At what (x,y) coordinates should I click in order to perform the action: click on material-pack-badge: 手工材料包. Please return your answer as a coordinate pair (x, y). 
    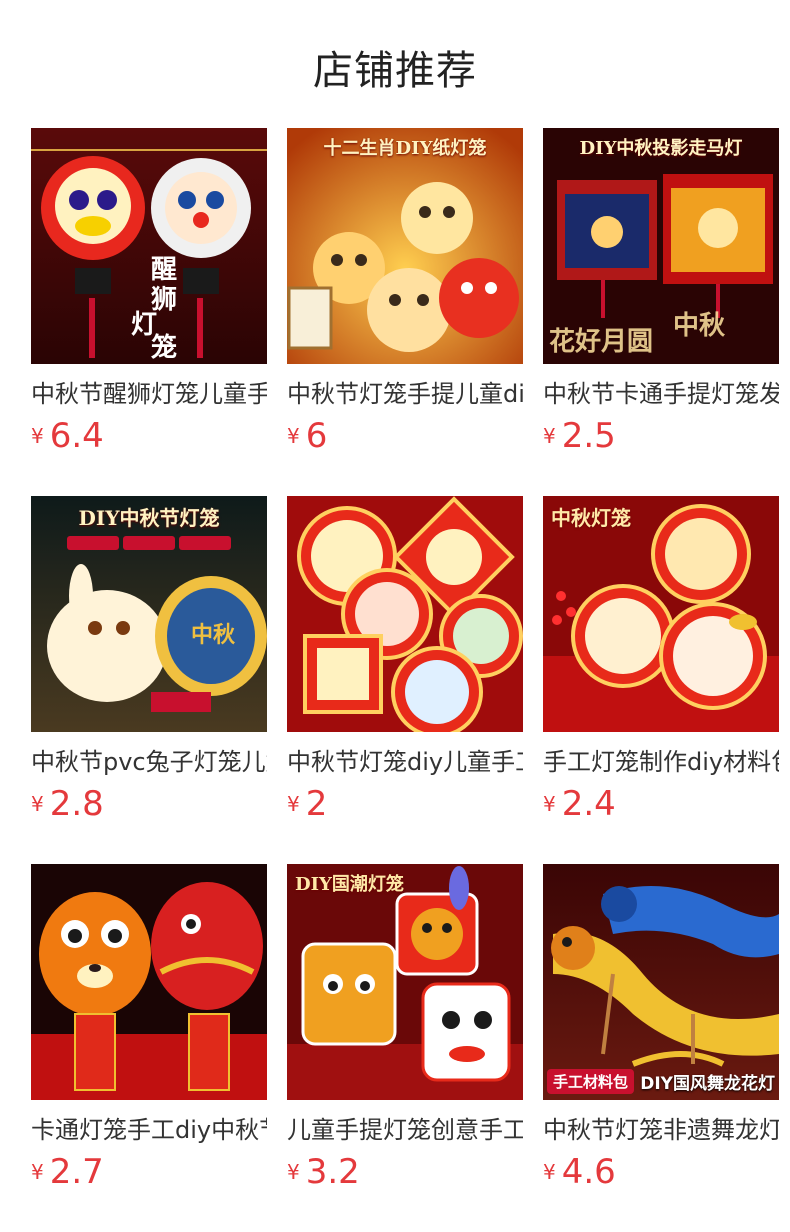
    Looking at the image, I should click on (591, 1081).